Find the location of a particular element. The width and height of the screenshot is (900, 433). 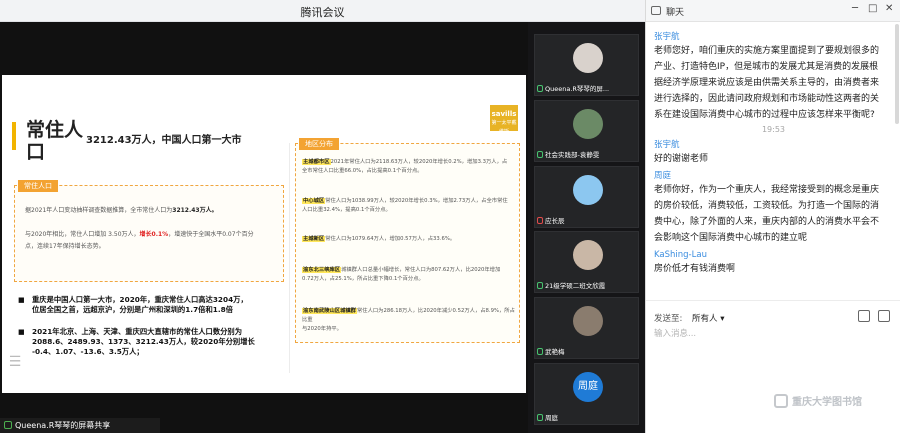

message-text: 的房价较低，消费较低，工资较低。为打造一个国际的消 is located at coordinates (767, 206).